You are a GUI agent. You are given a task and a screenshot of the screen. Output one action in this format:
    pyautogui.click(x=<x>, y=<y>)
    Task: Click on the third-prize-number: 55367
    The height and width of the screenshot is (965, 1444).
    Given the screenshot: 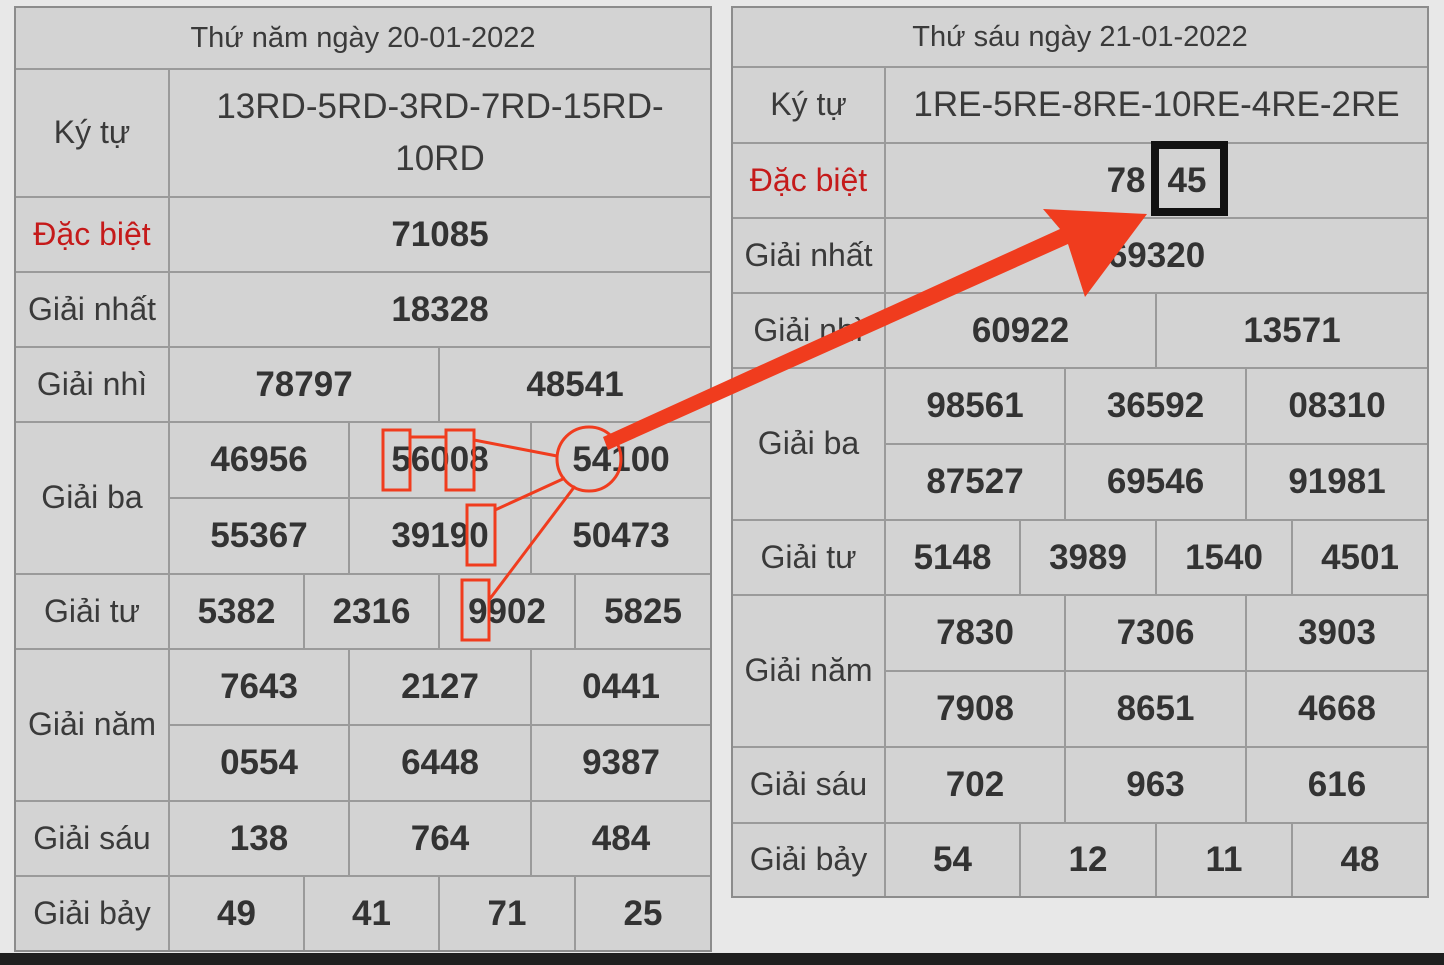 What is the action you would take?
    pyautogui.click(x=259, y=535)
    